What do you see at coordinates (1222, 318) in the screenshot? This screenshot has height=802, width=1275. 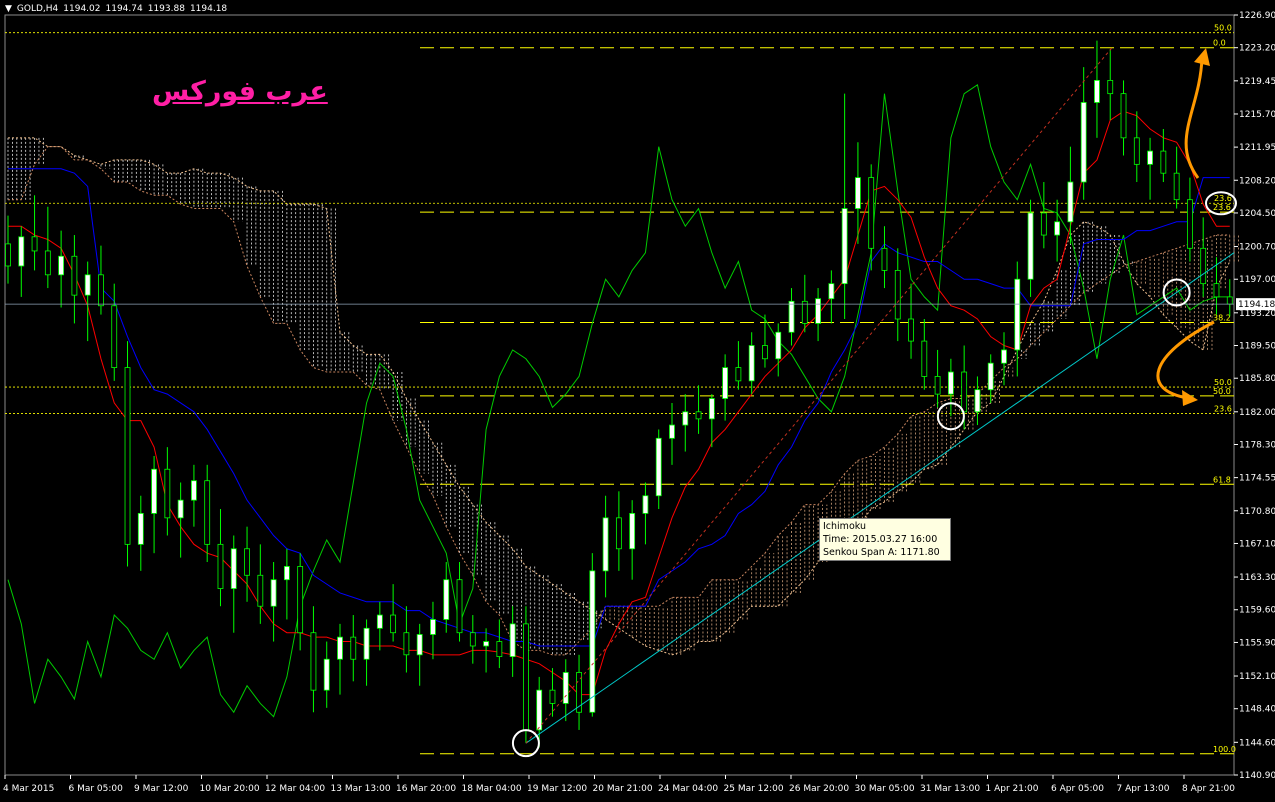 I see `fib-level-label: 38.2` at bounding box center [1222, 318].